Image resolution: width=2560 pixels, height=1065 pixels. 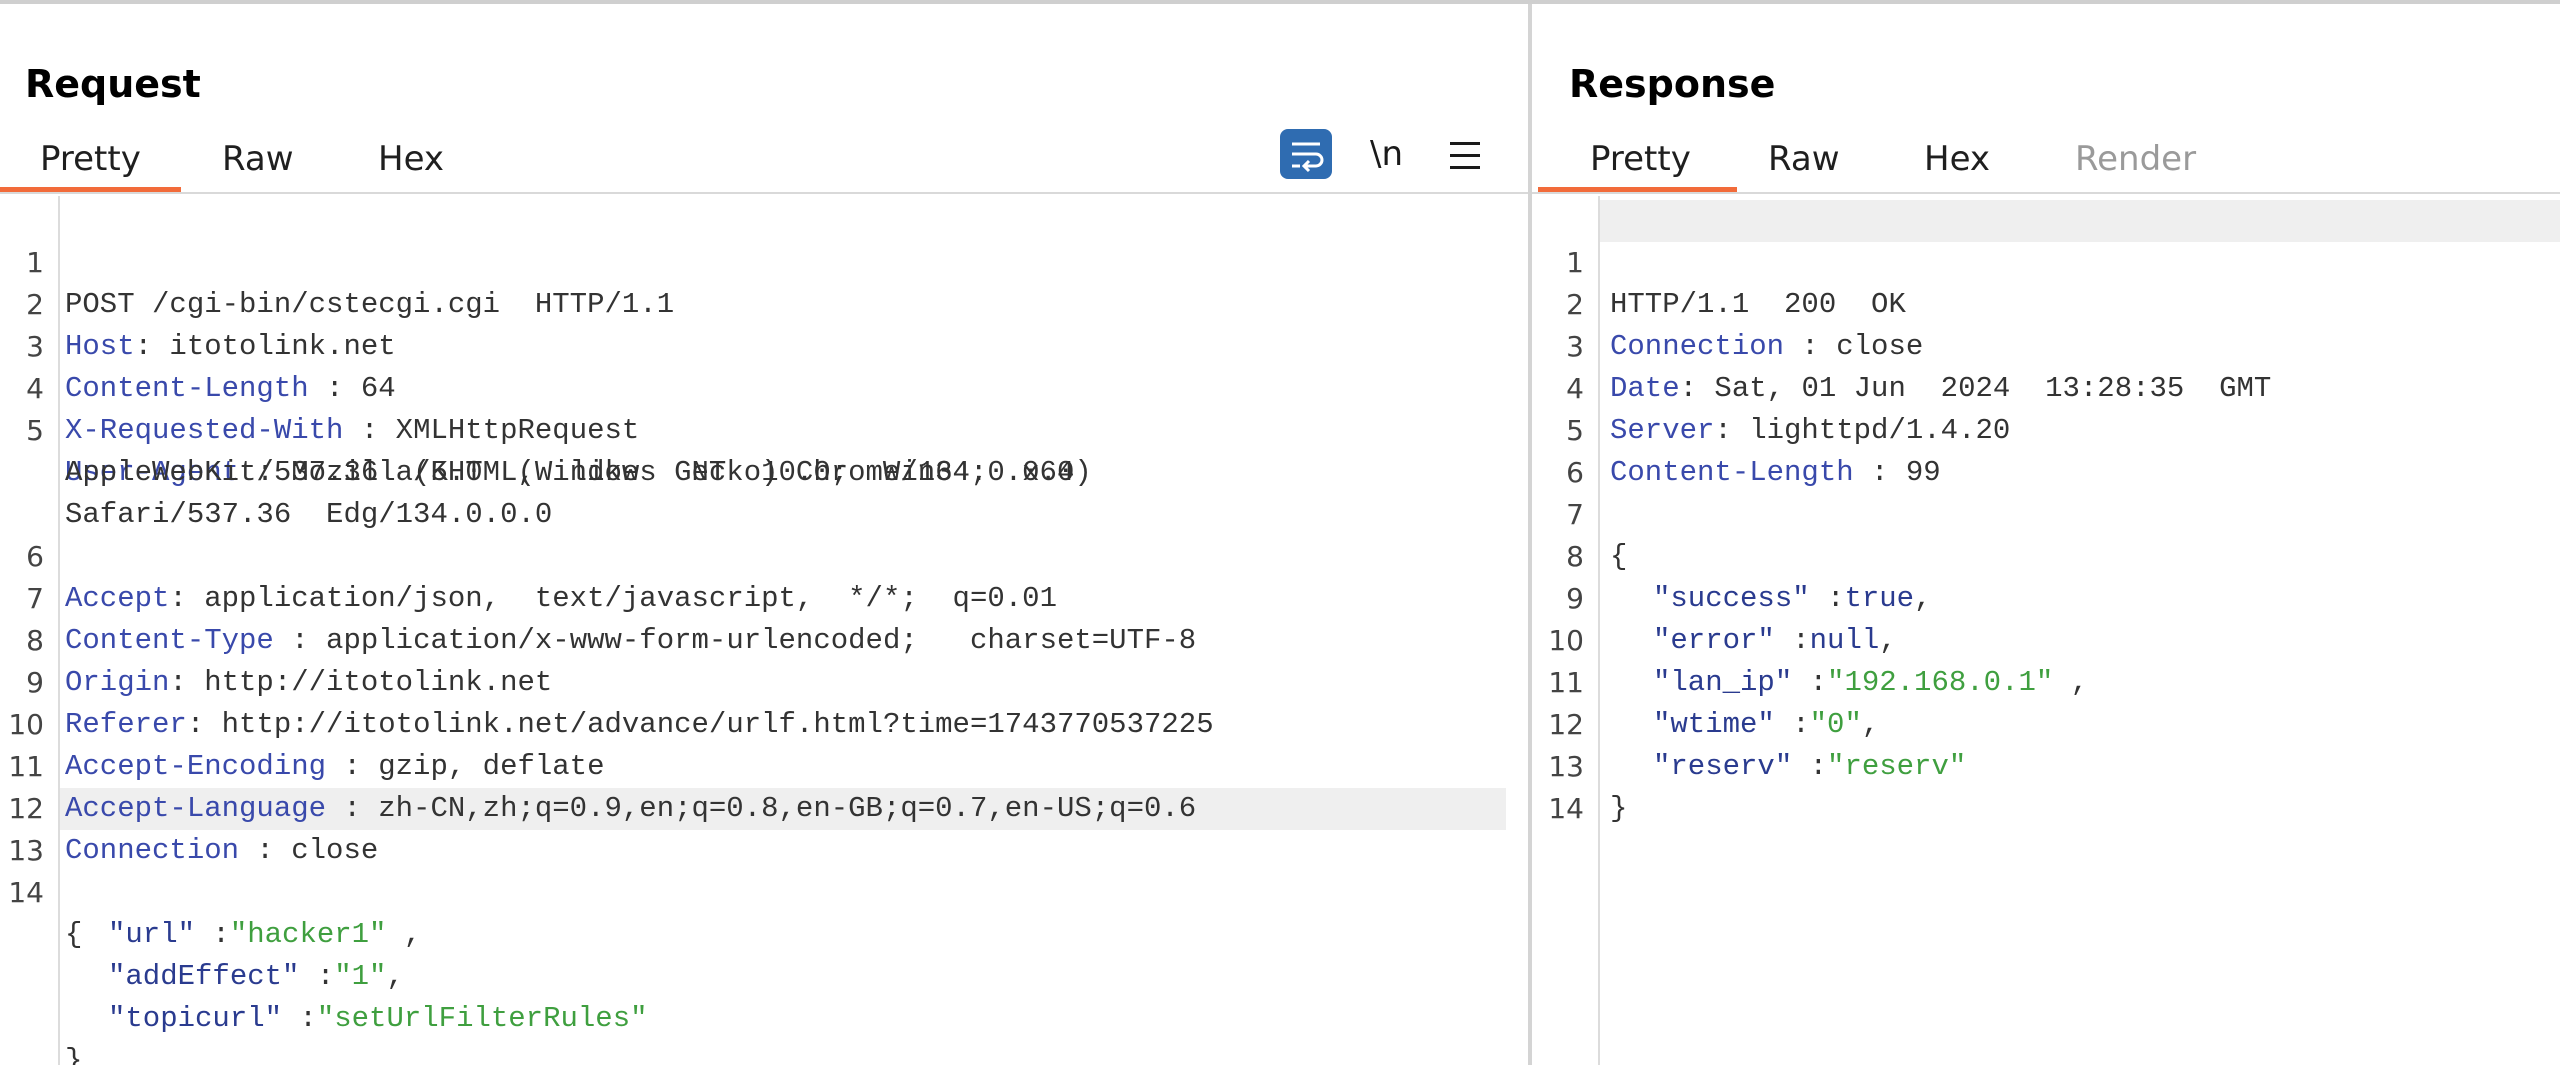 What do you see at coordinates (1745, 325) in the screenshot?
I see `code-line: 2 Connection : close` at bounding box center [1745, 325].